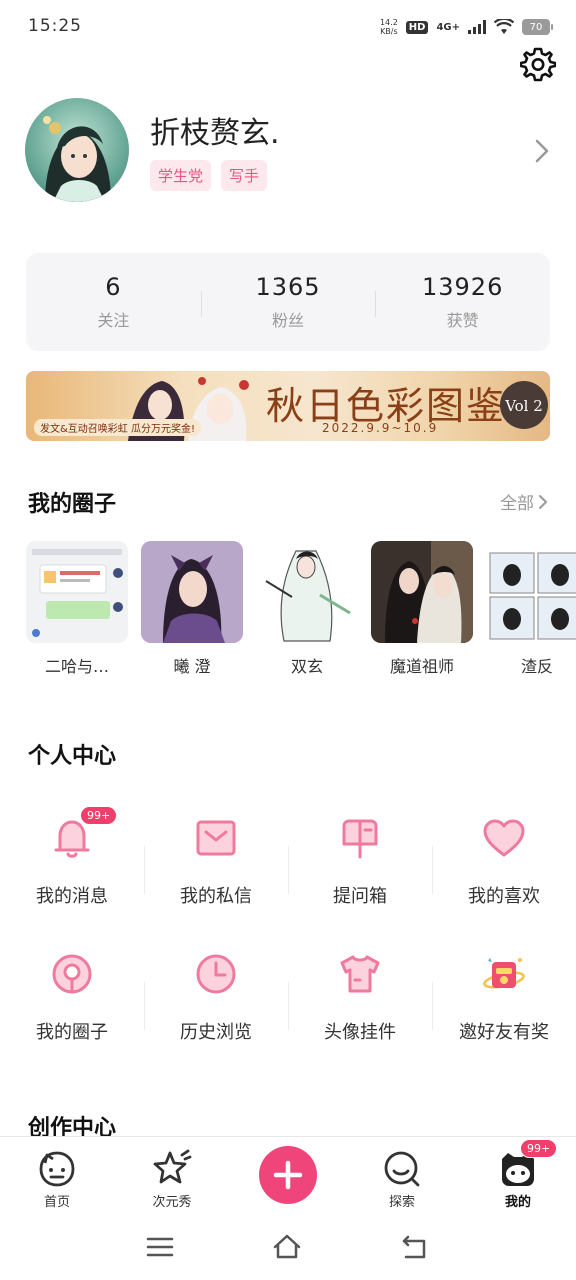 Image resolution: width=576 pixels, height=1280 pixels. What do you see at coordinates (57, 1169) in the screenshot?
I see `home-cat-icon` at bounding box center [57, 1169].